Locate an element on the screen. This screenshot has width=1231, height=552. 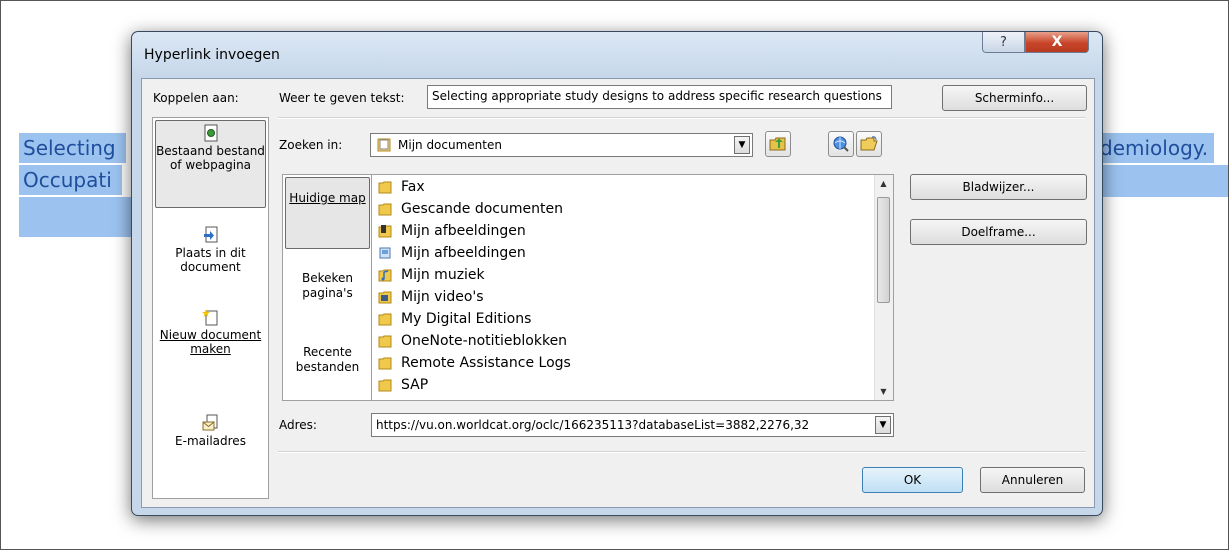
up-one-folder-button is located at coordinates (778, 144).